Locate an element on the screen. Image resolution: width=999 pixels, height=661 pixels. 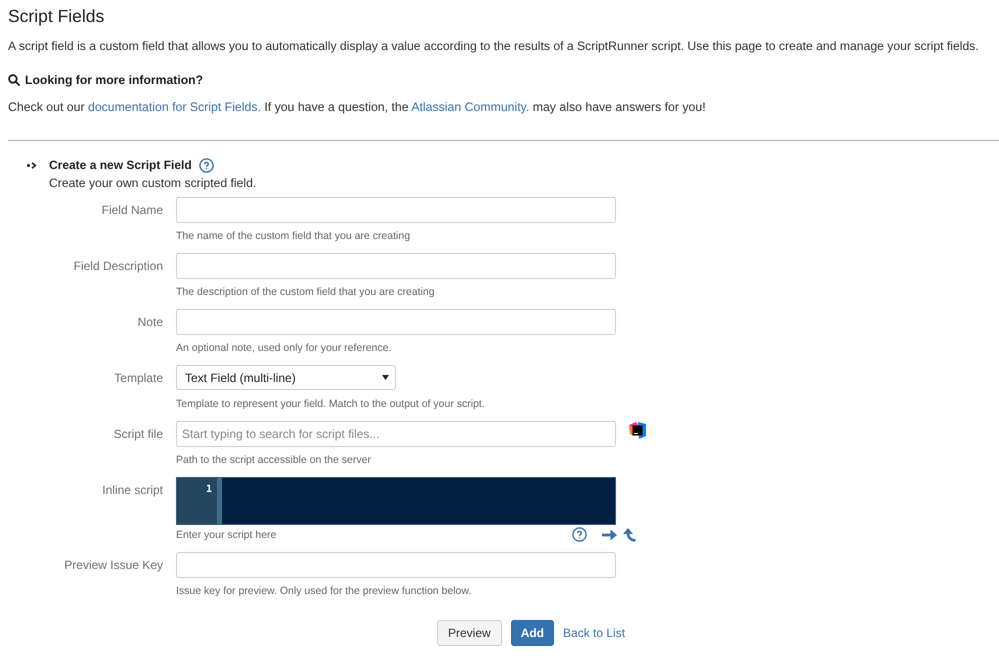
code-editor: 1 is located at coordinates (396, 501).